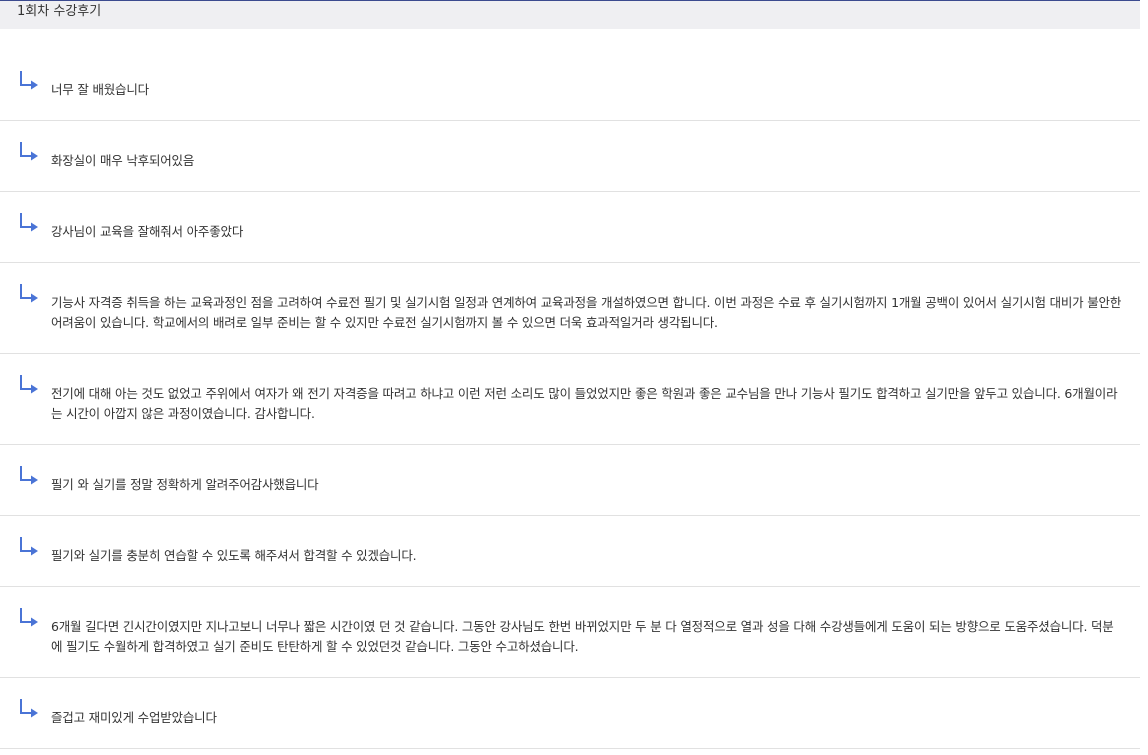  What do you see at coordinates (134, 717) in the screenshot?
I see `review-text: 즐겁고 재미있게 수업받았습니다` at bounding box center [134, 717].